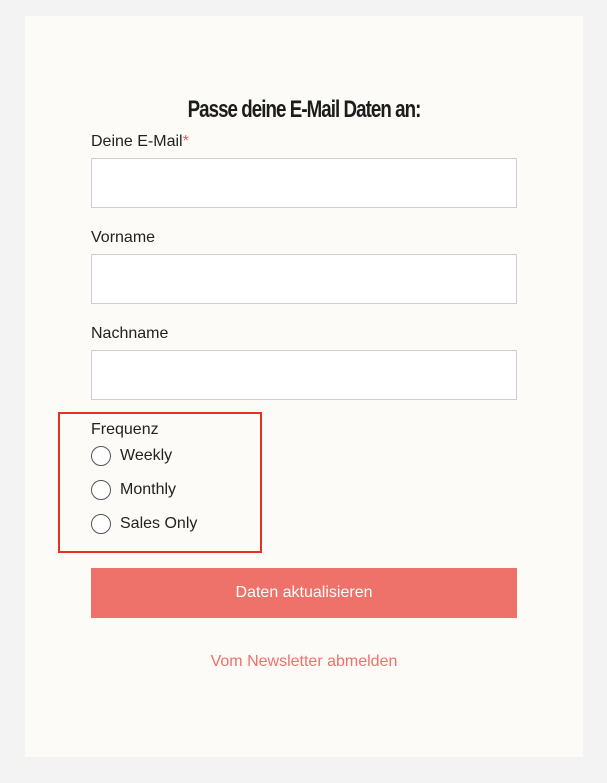 The height and width of the screenshot is (783, 607). What do you see at coordinates (123, 237) in the screenshot?
I see `firstname-label: Vorname` at bounding box center [123, 237].